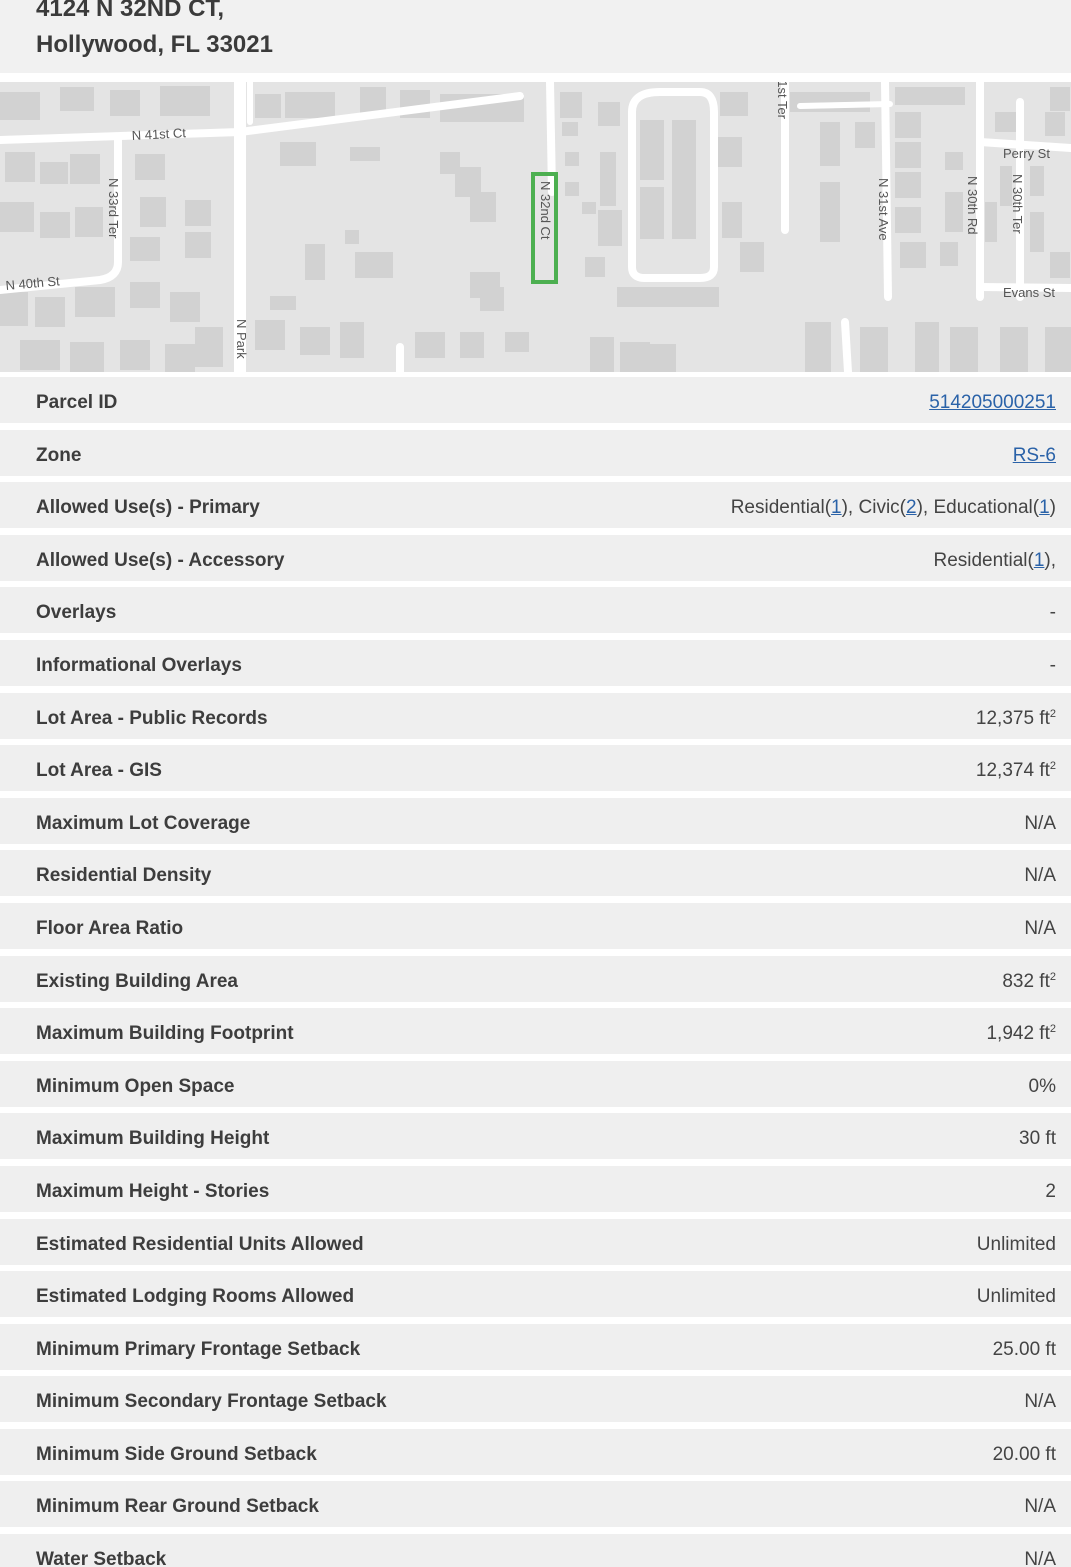  I want to click on label-n31st-ave: N 31st Ave, so click(883, 209).